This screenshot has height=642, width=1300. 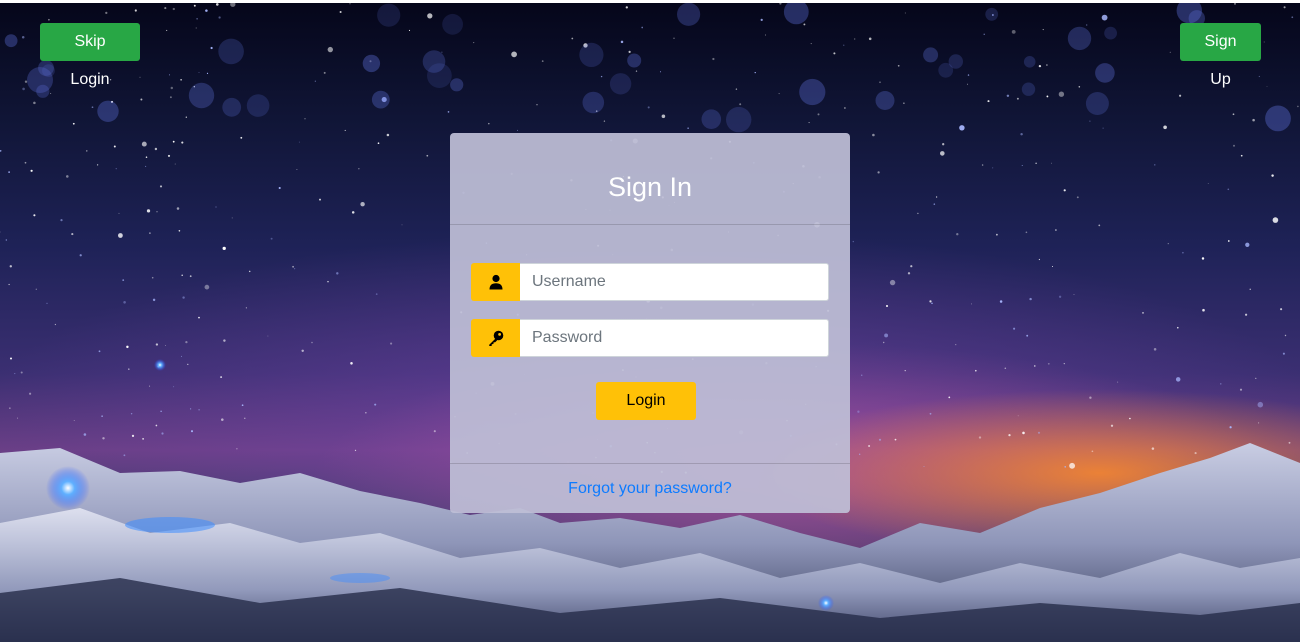 I want to click on key-icon, so click(x=495, y=338).